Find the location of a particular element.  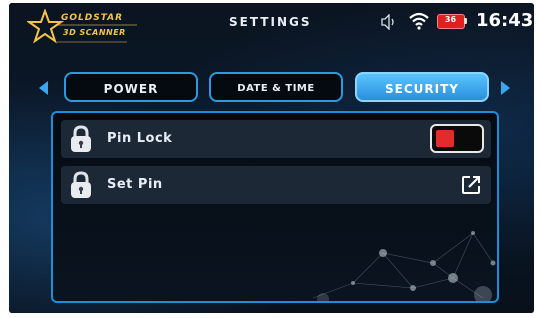

set-pin-label: Set Pin is located at coordinates (135, 184).